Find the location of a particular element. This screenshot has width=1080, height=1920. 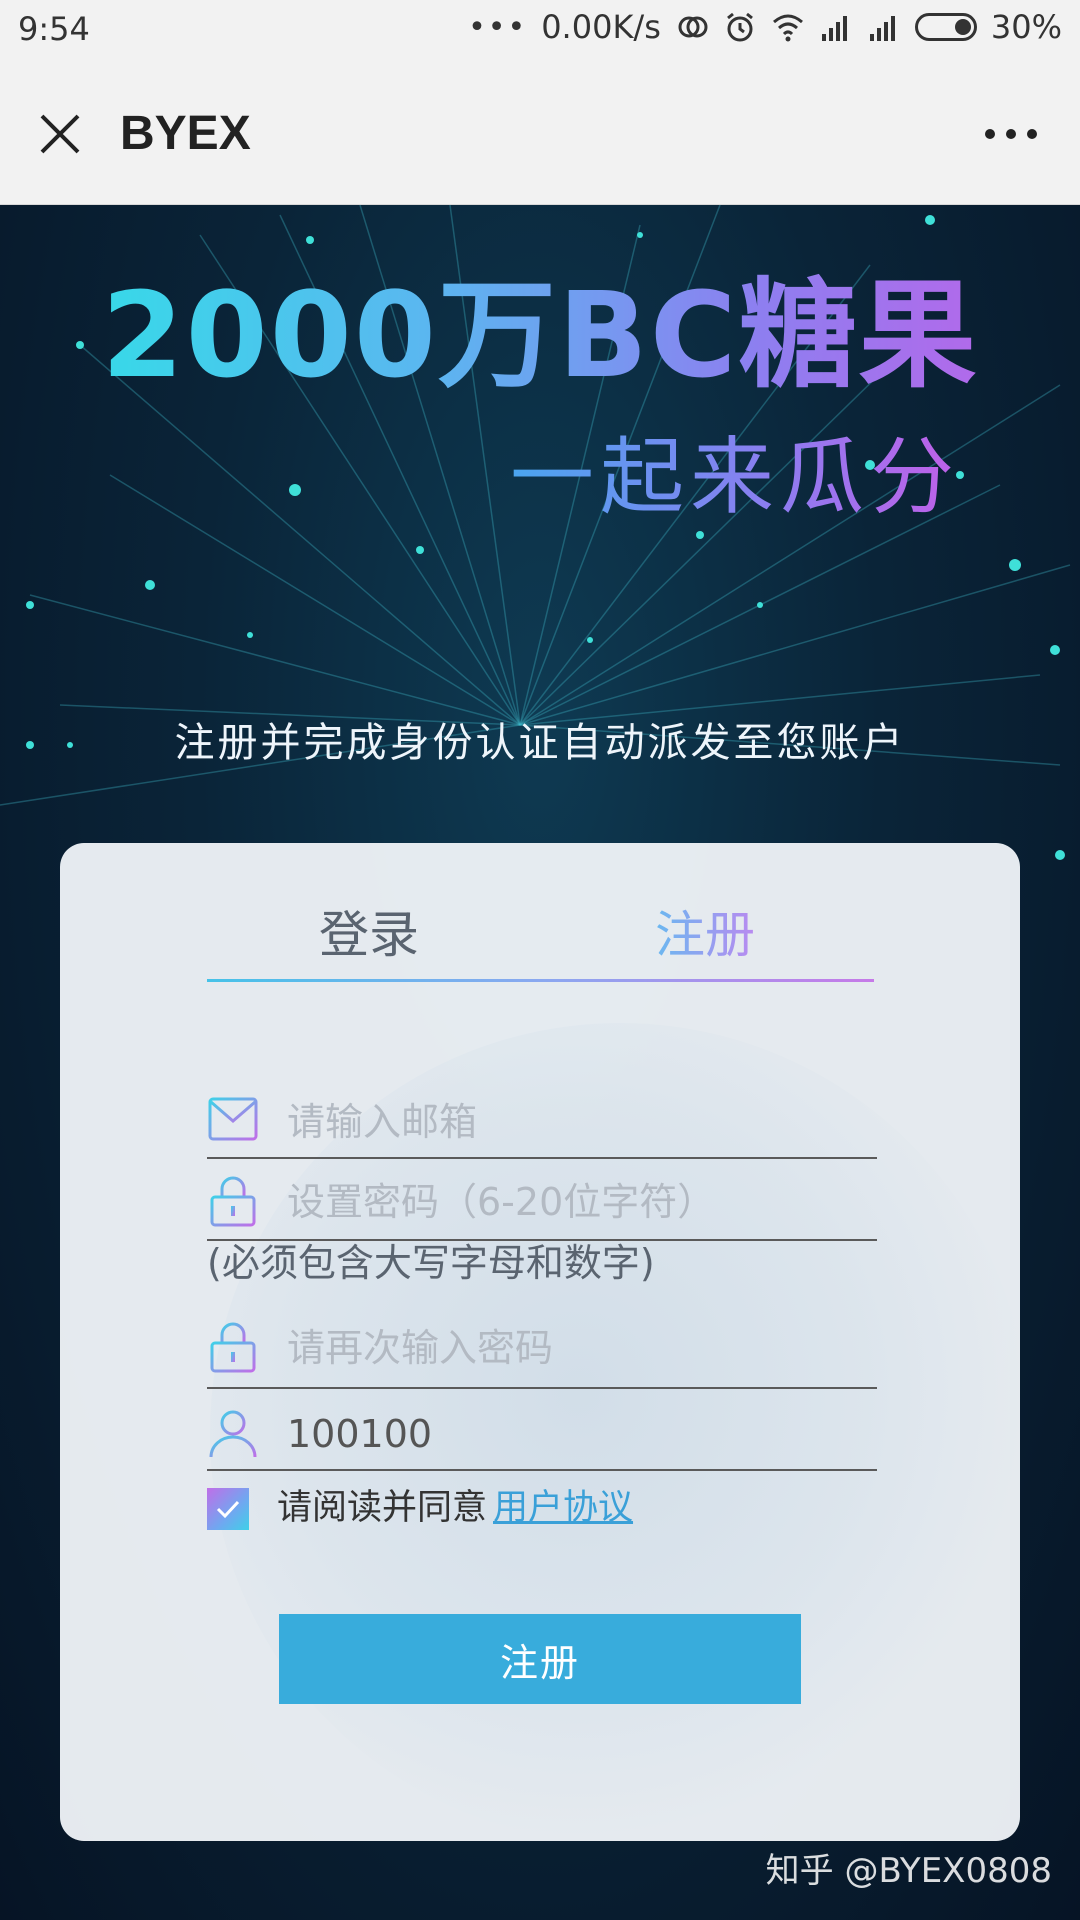

app-bar: BYEX is located at coordinates (540, 133).